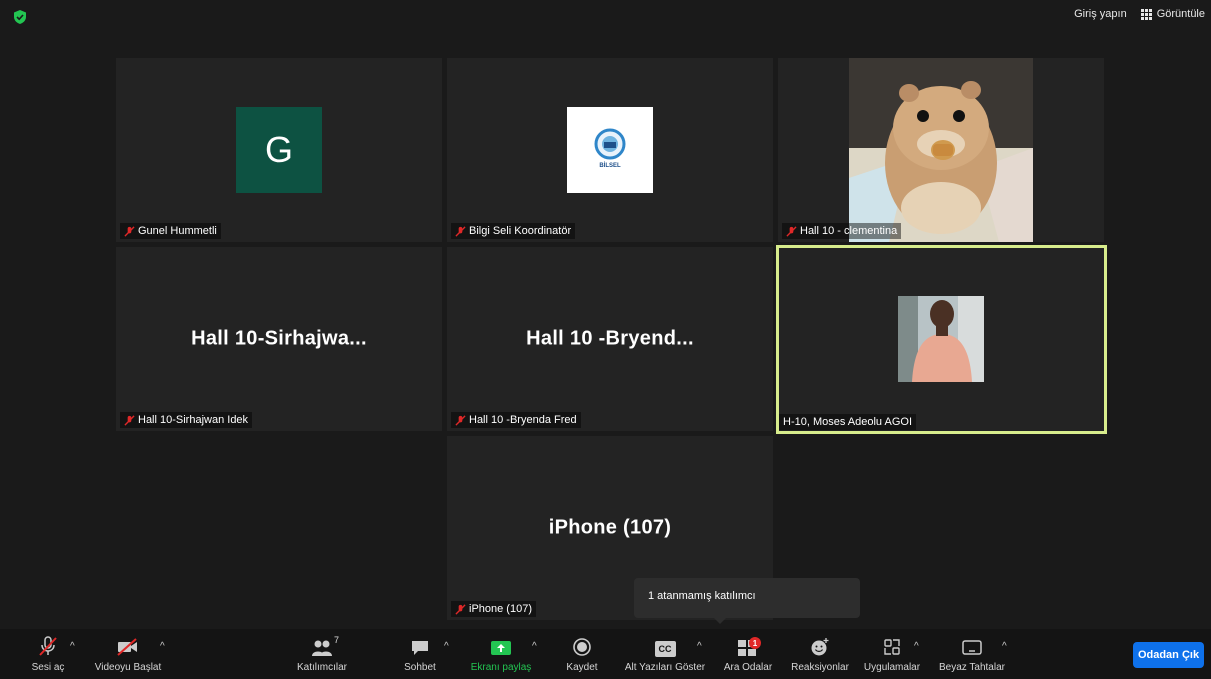 This screenshot has height=679, width=1211. What do you see at coordinates (1168, 655) in the screenshot?
I see `leave-room-button: Odadan Çık` at bounding box center [1168, 655].